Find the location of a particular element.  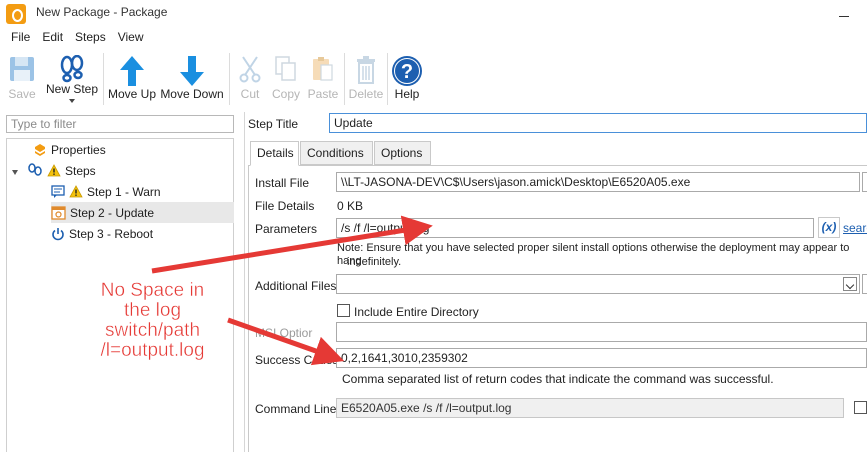

move-up-button: Move Up is located at coordinates (132, 78).